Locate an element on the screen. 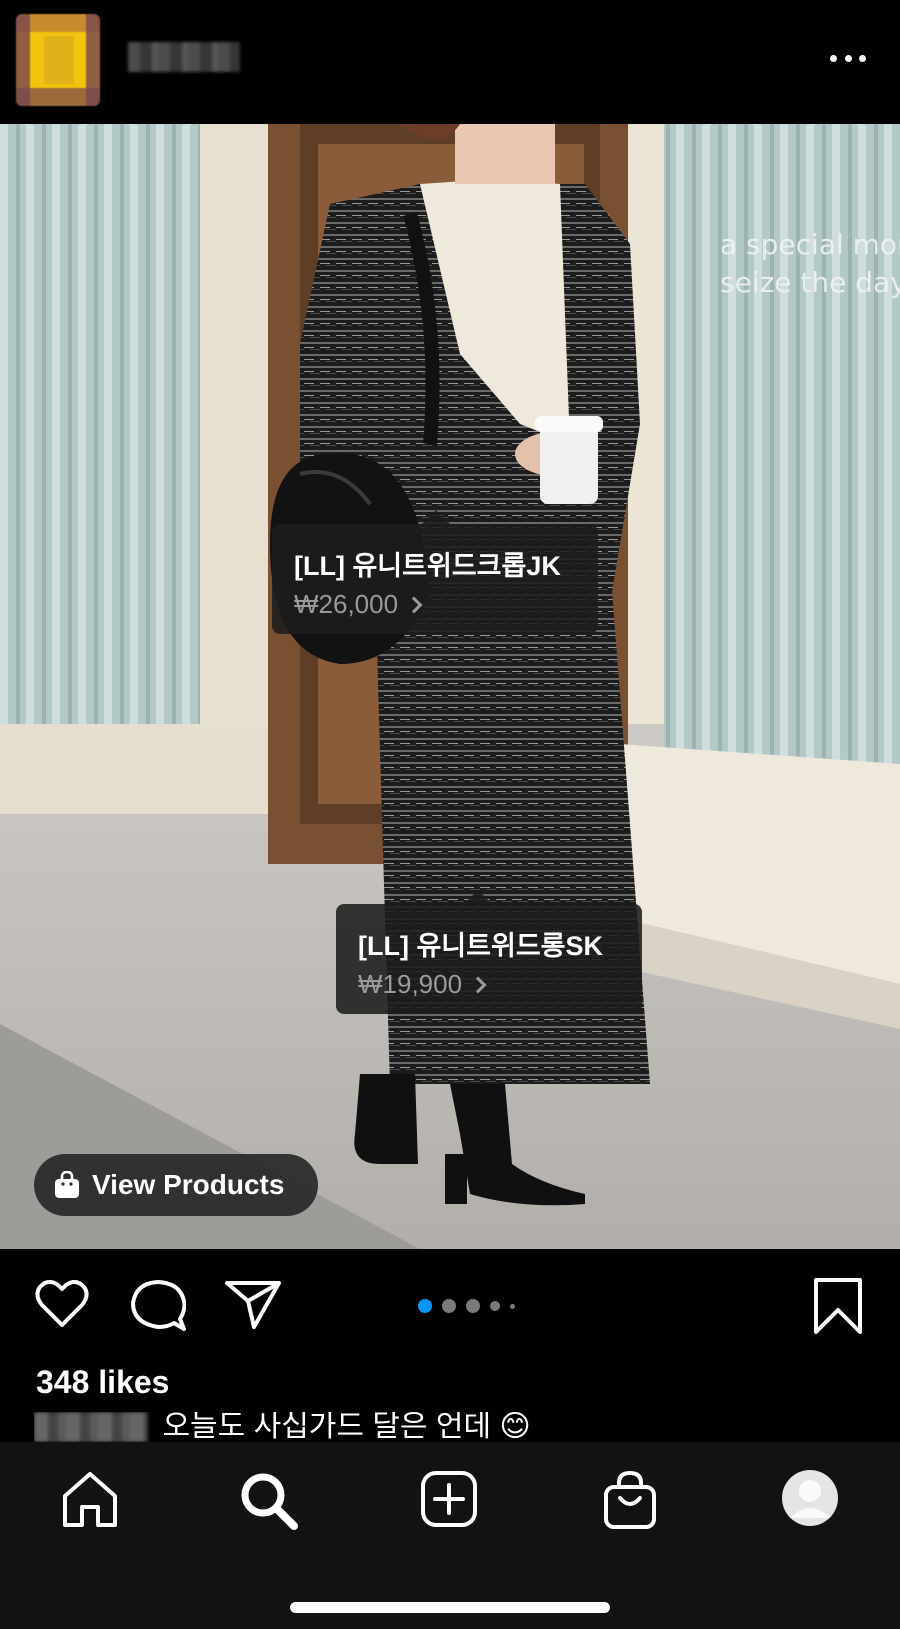 Image resolution: width=900 pixels, height=1629 pixels. caption-text: 오늘도 사십가드 달은 언데 😊 is located at coordinates (346, 1427).